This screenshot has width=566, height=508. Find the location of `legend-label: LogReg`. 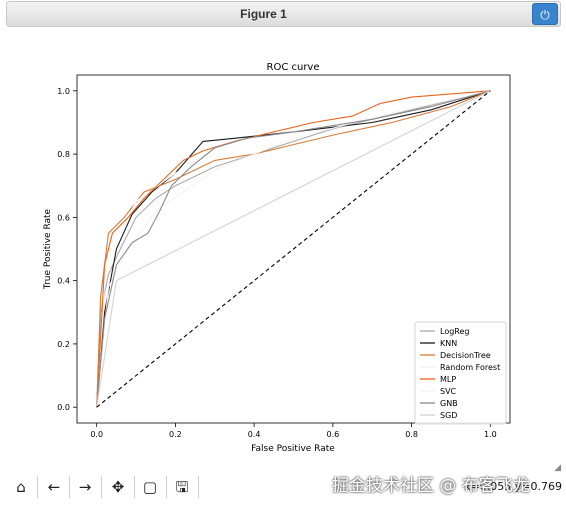

legend-label: LogReg is located at coordinates (455, 331).